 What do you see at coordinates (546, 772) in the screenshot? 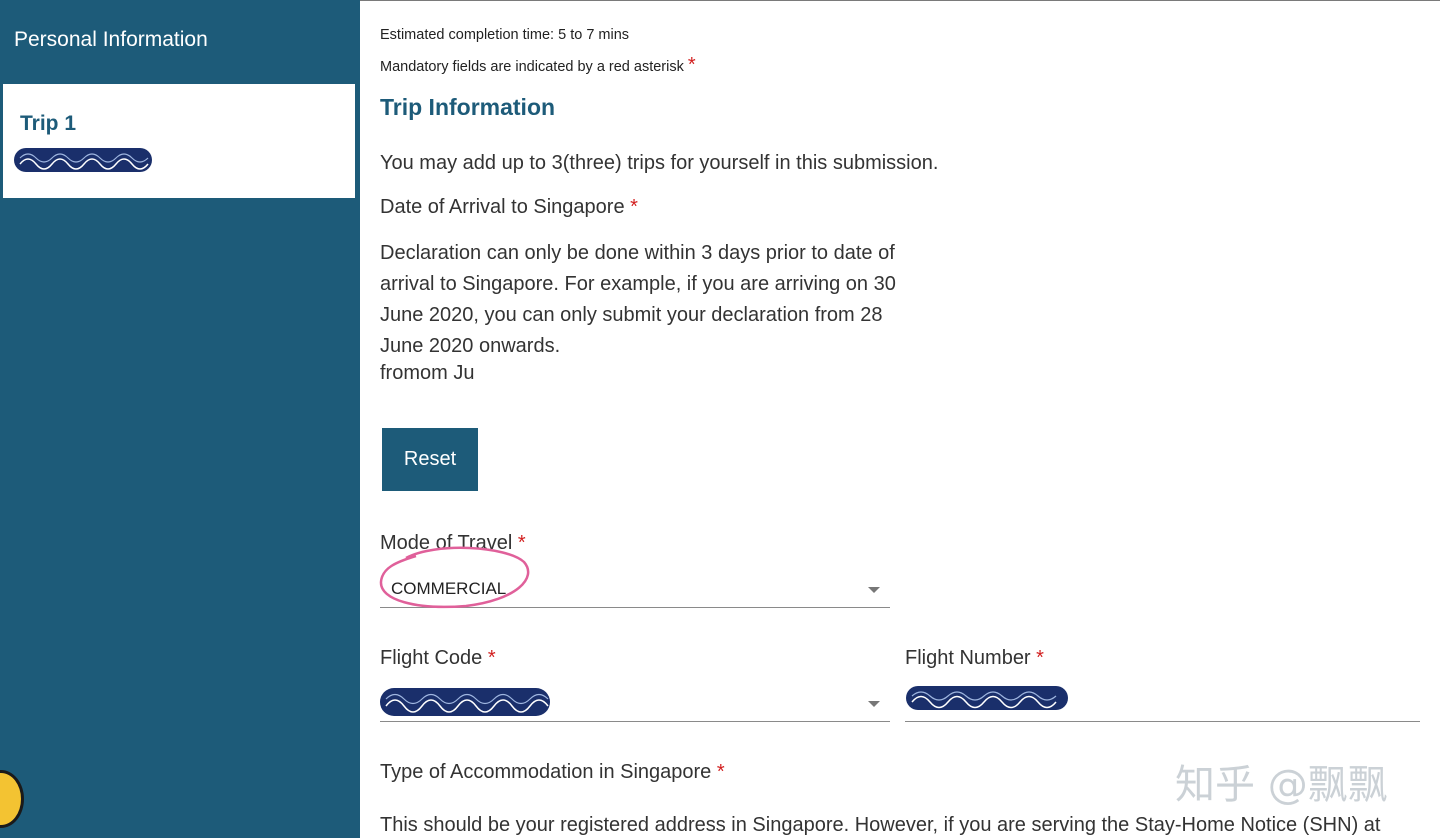
I see `accommodation-label-text: Type of Accommodation in Singapore` at bounding box center [546, 772].